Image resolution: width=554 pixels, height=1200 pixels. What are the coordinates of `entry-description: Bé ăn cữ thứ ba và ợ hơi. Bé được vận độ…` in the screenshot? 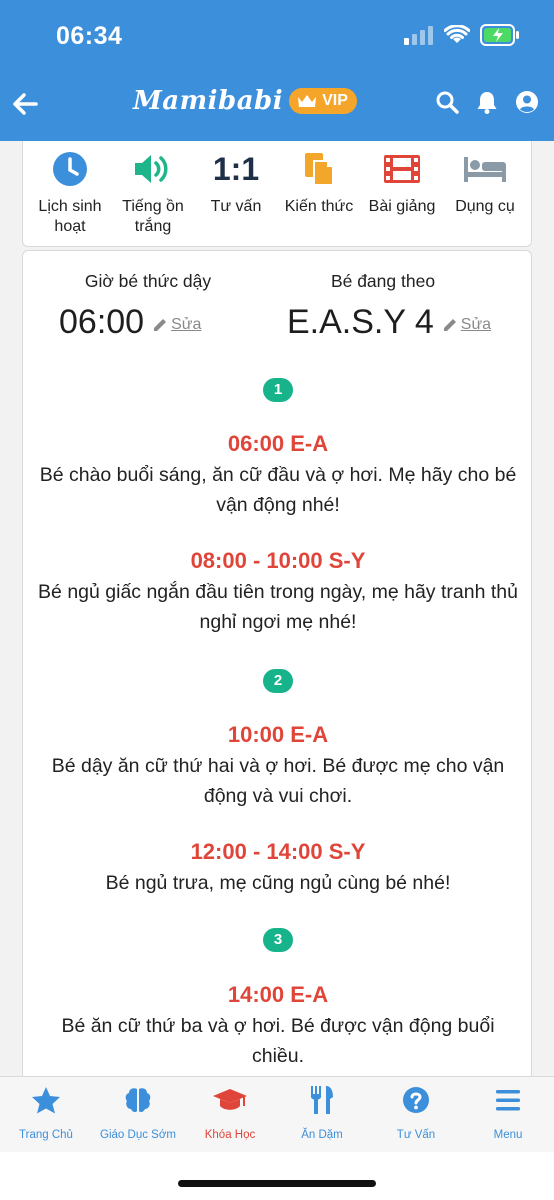 It's located at (278, 1041).